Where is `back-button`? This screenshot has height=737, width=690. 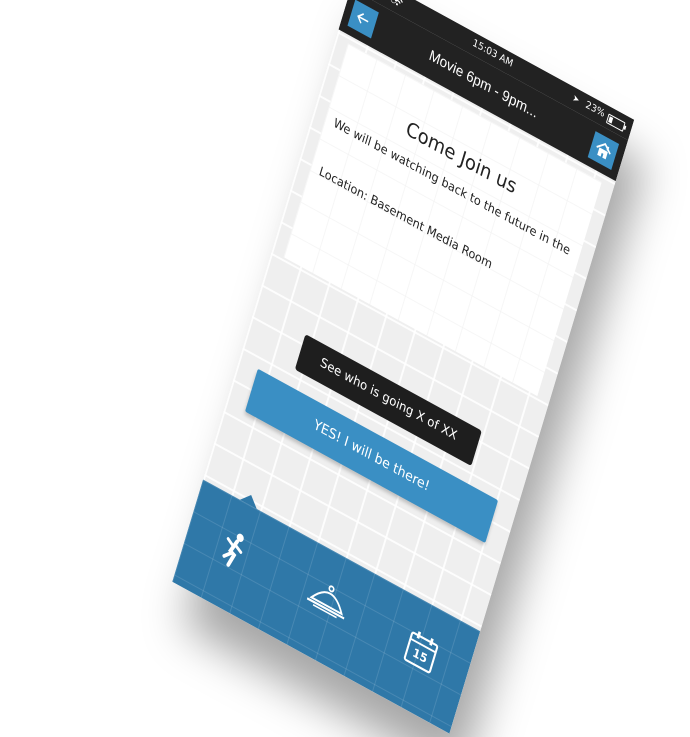 back-button is located at coordinates (363, 19).